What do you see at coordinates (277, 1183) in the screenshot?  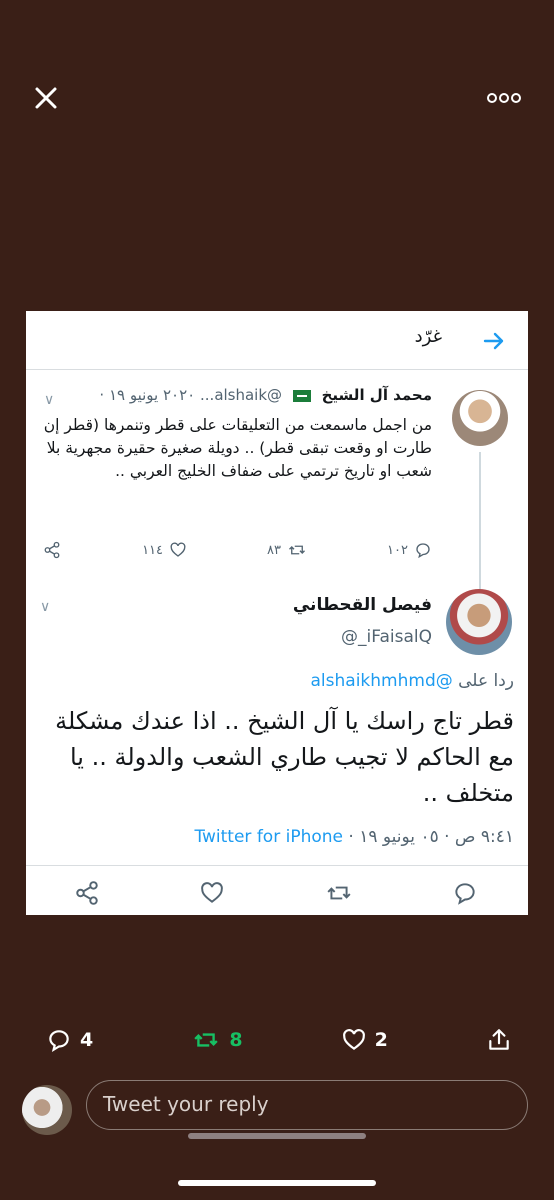 I see `home-indicator` at bounding box center [277, 1183].